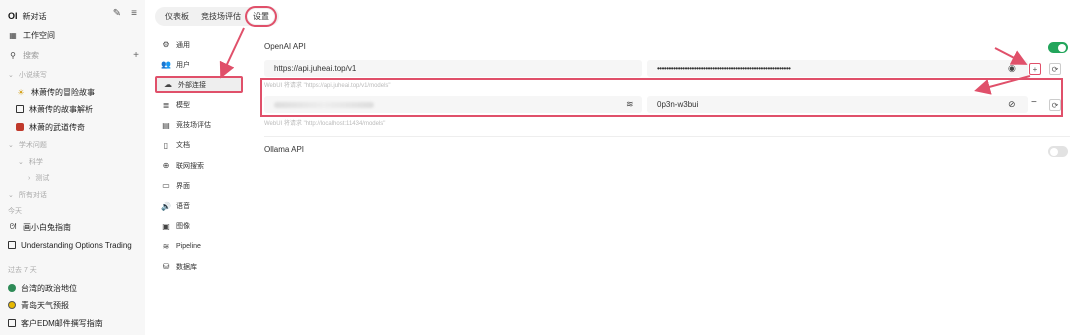 The image size is (1080, 335). Describe the element at coordinates (21, 92) in the screenshot. I see `sun-icon: ☀` at that location.